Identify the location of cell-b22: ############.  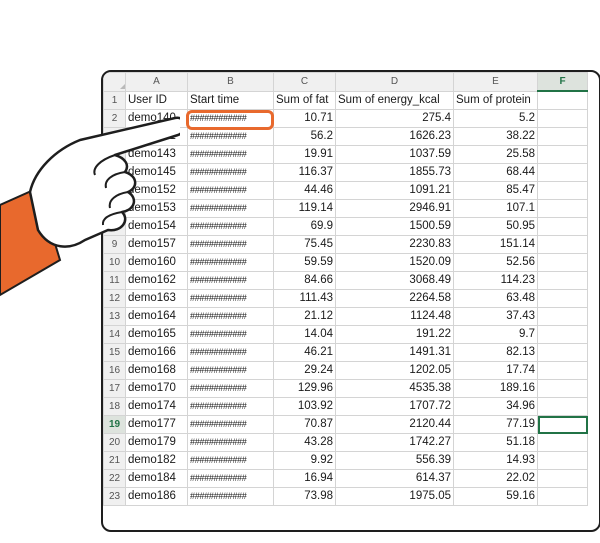
(230, 478).